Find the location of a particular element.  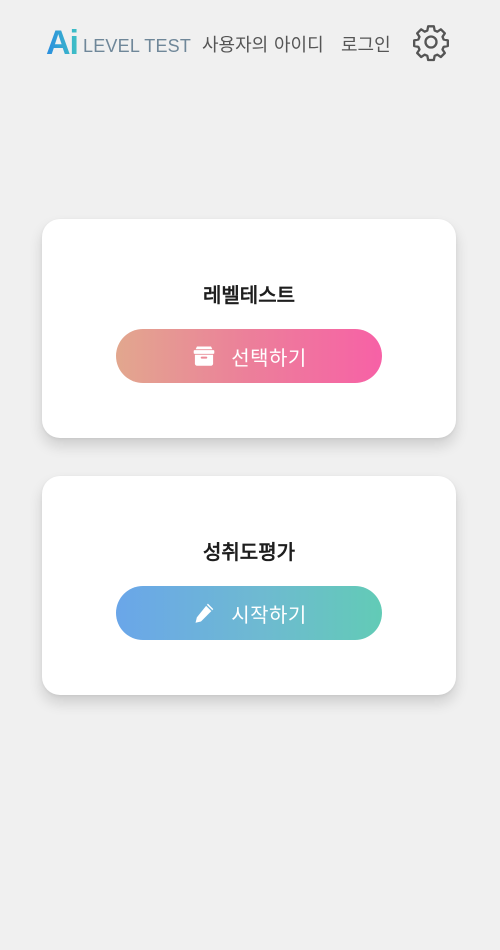

user-id-label: 사용자의 아이디 is located at coordinates (263, 45).